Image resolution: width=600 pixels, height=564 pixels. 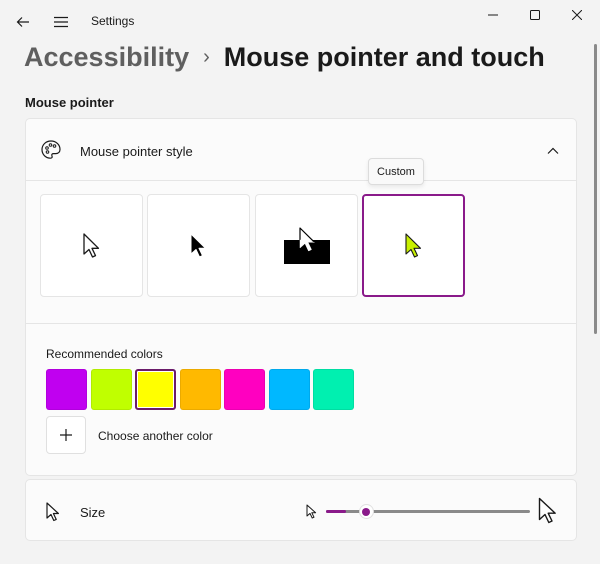 I want to click on pointer-style-header: Mouse pointer style, so click(x=301, y=150).